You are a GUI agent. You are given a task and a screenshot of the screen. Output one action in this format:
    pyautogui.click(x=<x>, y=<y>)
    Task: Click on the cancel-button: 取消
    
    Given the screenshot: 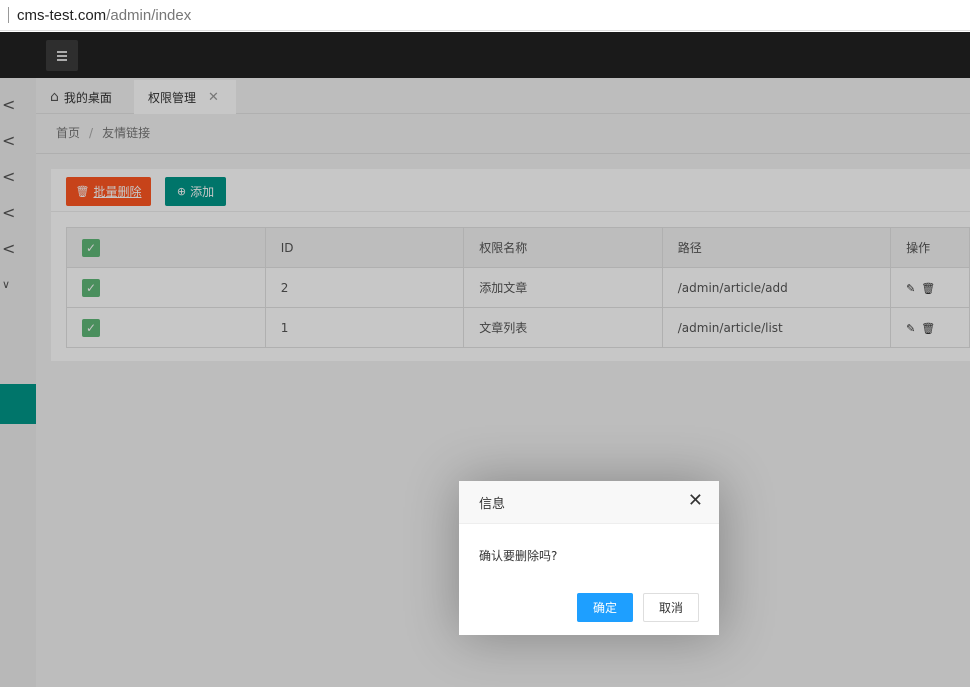 What is the action you would take?
    pyautogui.click(x=671, y=607)
    